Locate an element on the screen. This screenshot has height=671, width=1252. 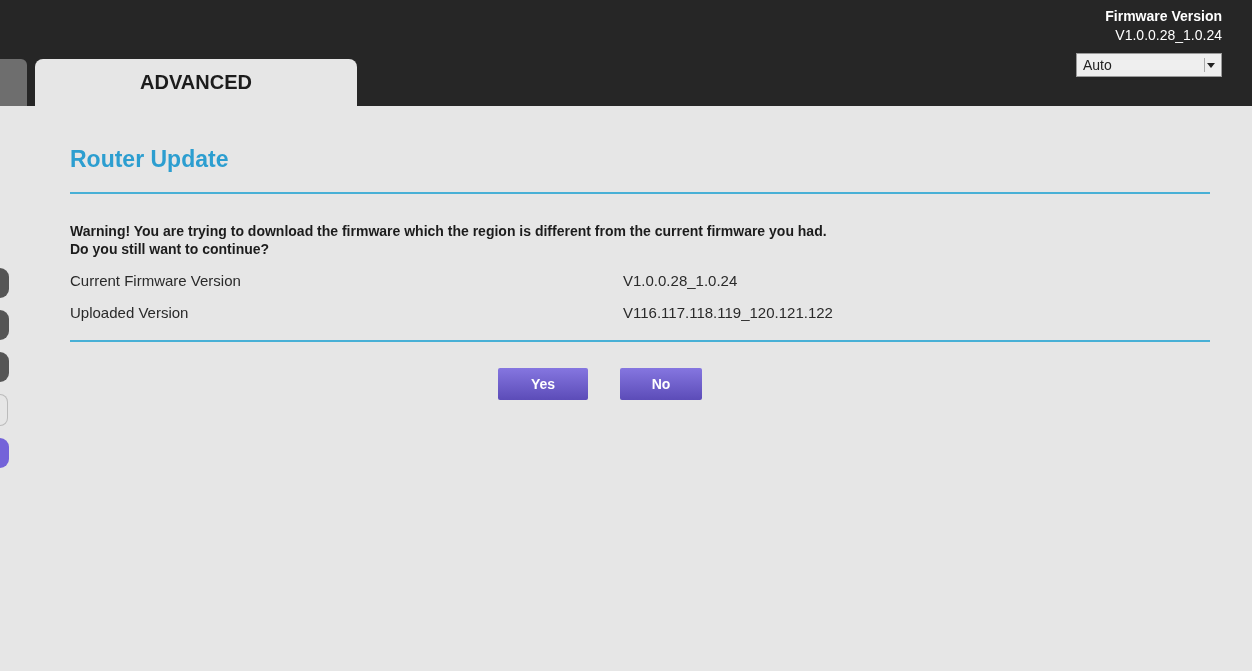
firmware-version: V1.0.0.28_1.0.24 is located at coordinates (1168, 35).